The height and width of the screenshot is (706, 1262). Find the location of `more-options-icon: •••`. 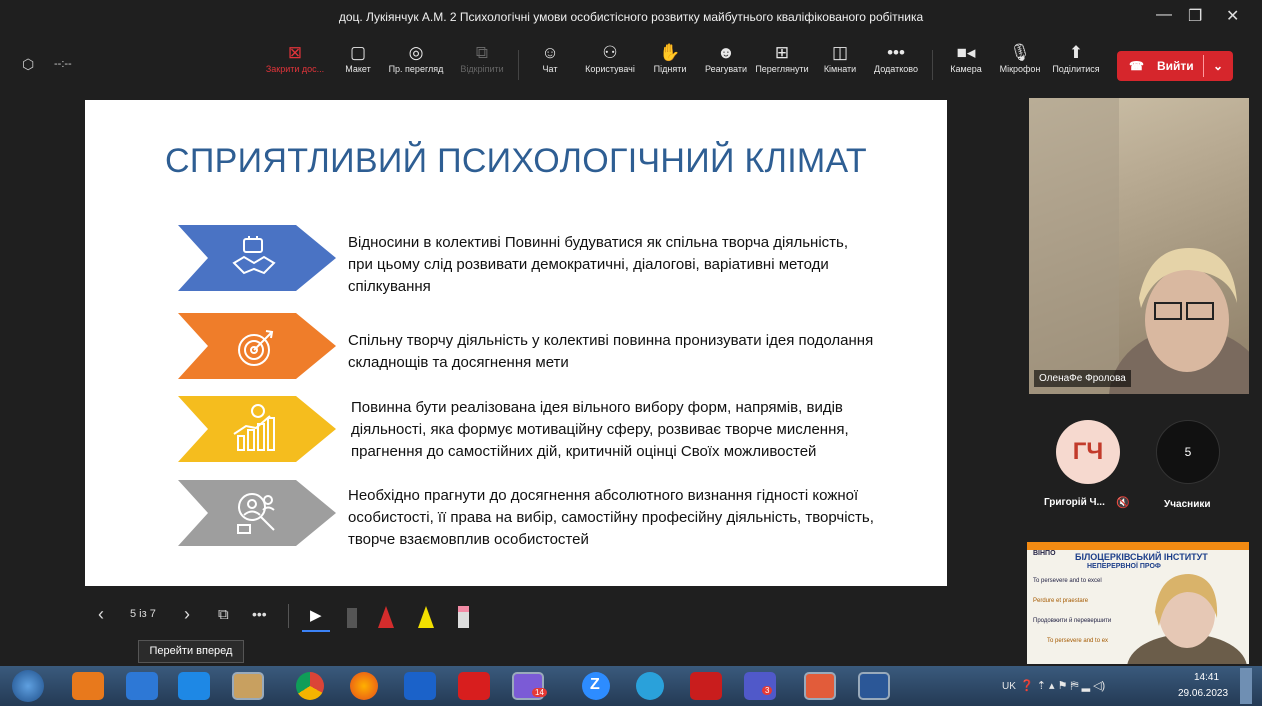

more-options-icon: ••• is located at coordinates (259, 614).